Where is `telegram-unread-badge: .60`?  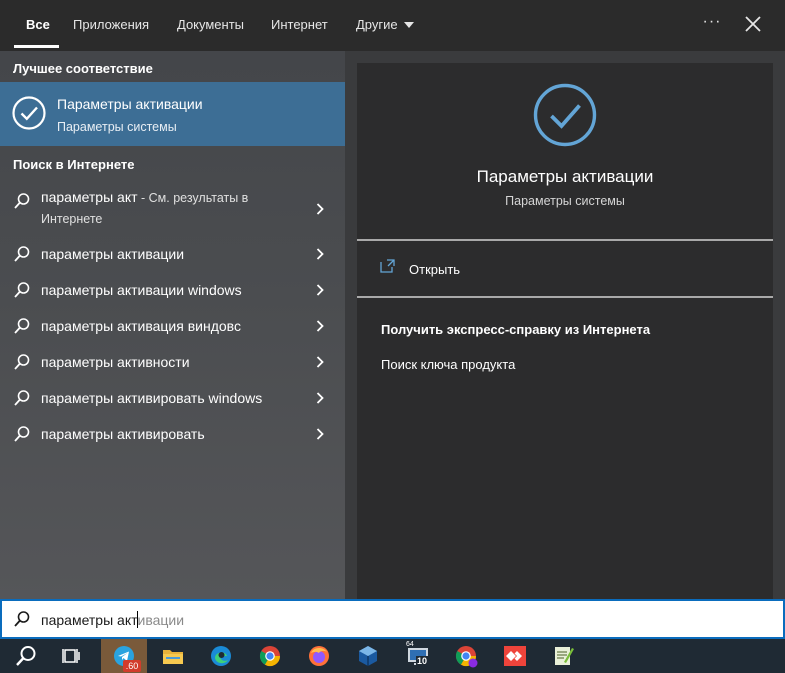 telegram-unread-badge: .60 is located at coordinates (132, 666).